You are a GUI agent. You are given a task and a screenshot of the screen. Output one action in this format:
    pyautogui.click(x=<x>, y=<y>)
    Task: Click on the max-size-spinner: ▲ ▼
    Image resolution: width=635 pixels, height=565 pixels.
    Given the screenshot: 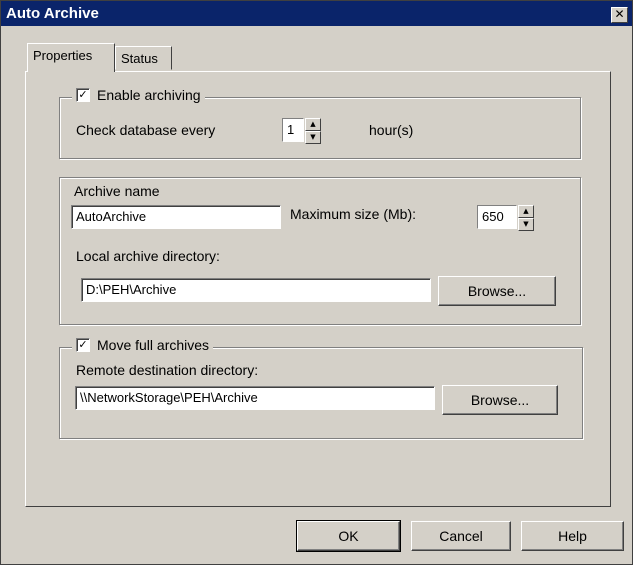 What is the action you would take?
    pyautogui.click(x=526, y=218)
    